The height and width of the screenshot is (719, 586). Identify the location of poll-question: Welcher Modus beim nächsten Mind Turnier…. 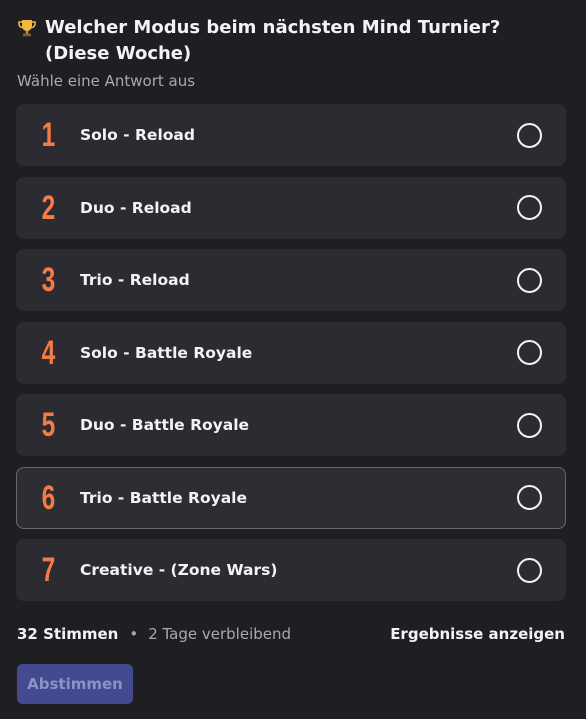
(287, 41).